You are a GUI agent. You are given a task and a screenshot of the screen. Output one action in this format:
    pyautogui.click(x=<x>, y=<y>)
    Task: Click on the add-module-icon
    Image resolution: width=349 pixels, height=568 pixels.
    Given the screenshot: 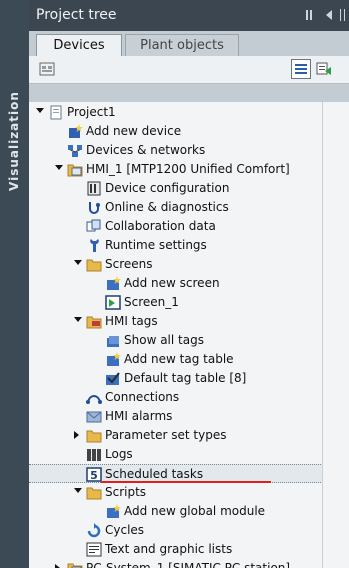 What is the action you would take?
    pyautogui.click(x=113, y=511)
    